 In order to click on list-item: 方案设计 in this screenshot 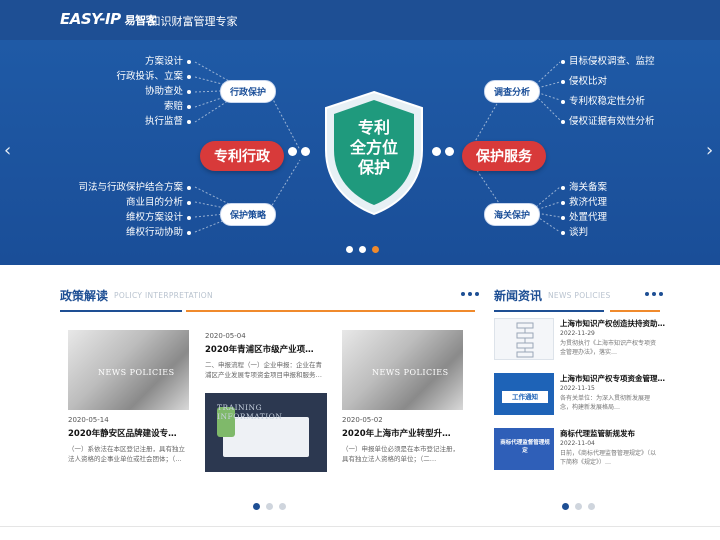, I will do `click(137, 61)`.